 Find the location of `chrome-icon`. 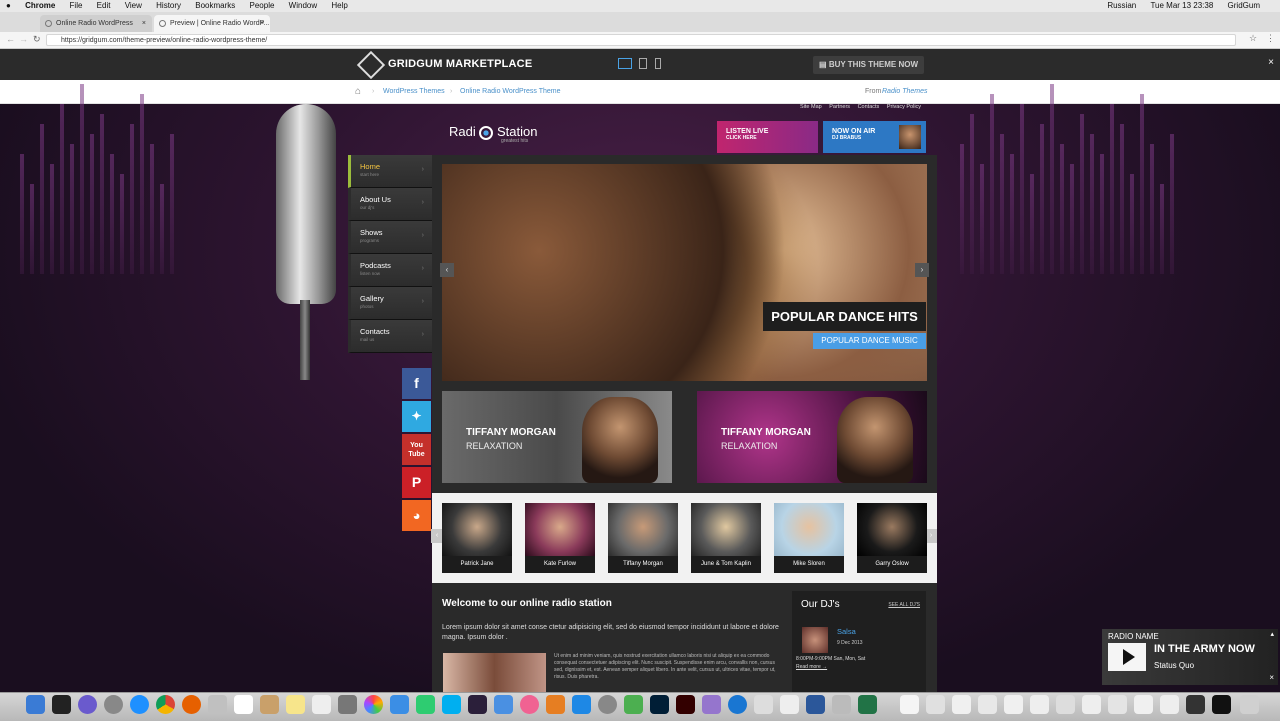

chrome-icon is located at coordinates (165, 704).